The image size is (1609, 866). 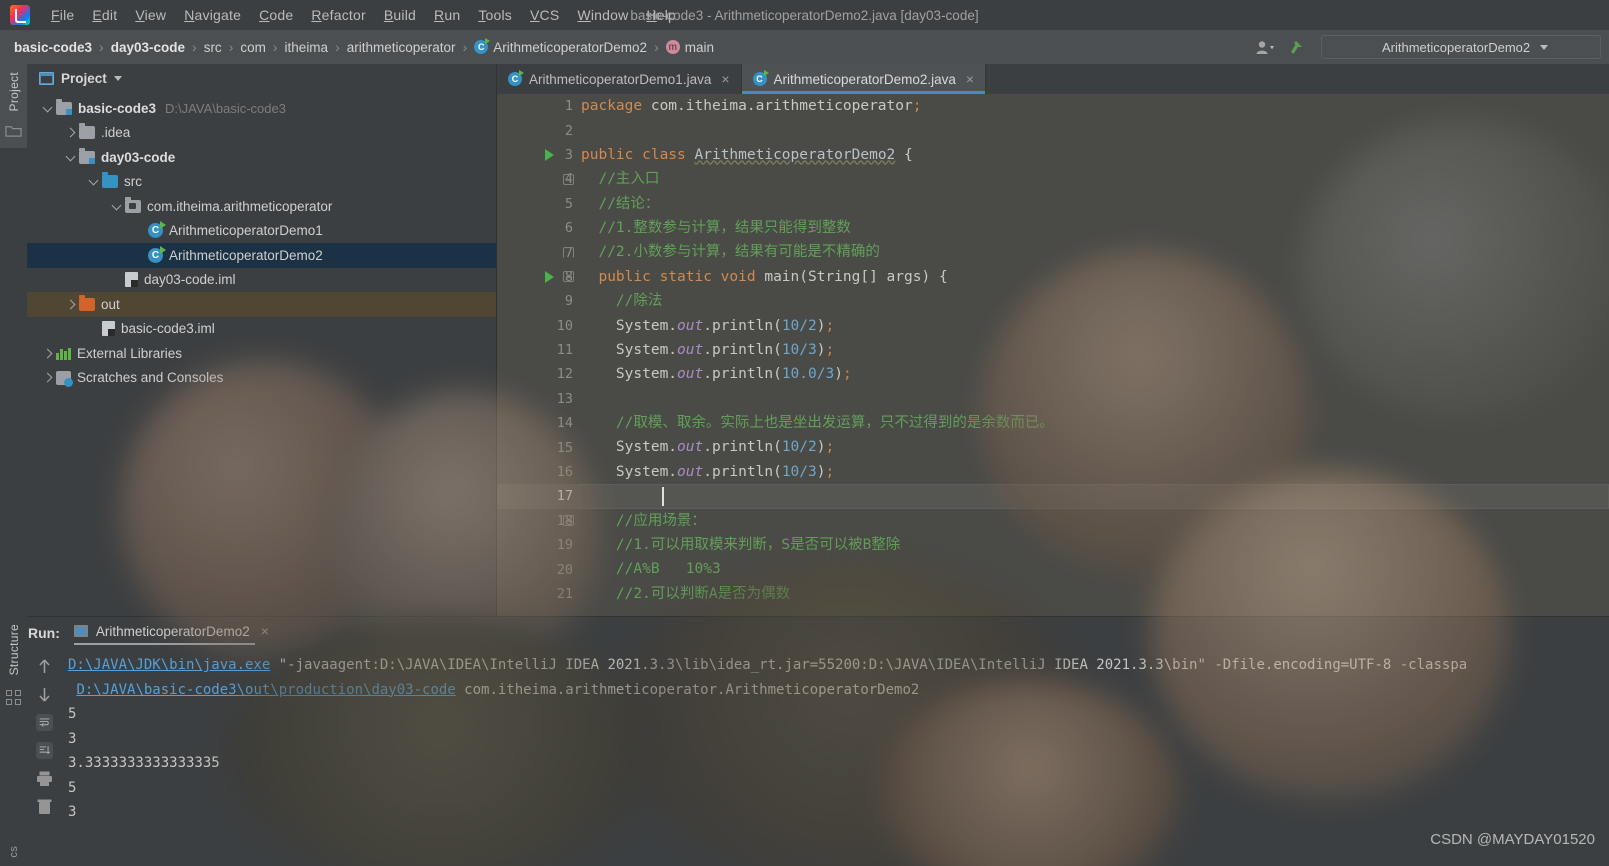 What do you see at coordinates (538, 374) in the screenshot?
I see `gutter-line-12: 12` at bounding box center [538, 374].